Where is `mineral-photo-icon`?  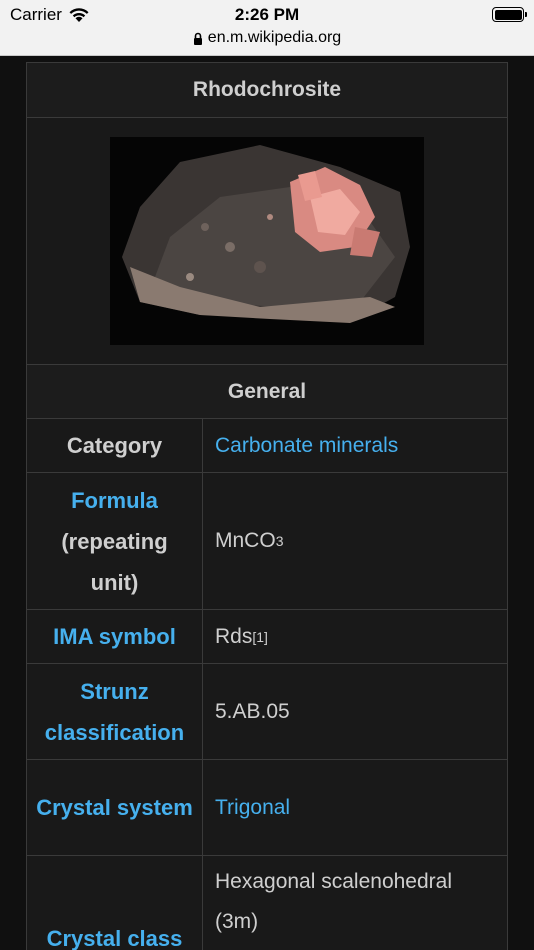 mineral-photo-icon is located at coordinates (267, 241).